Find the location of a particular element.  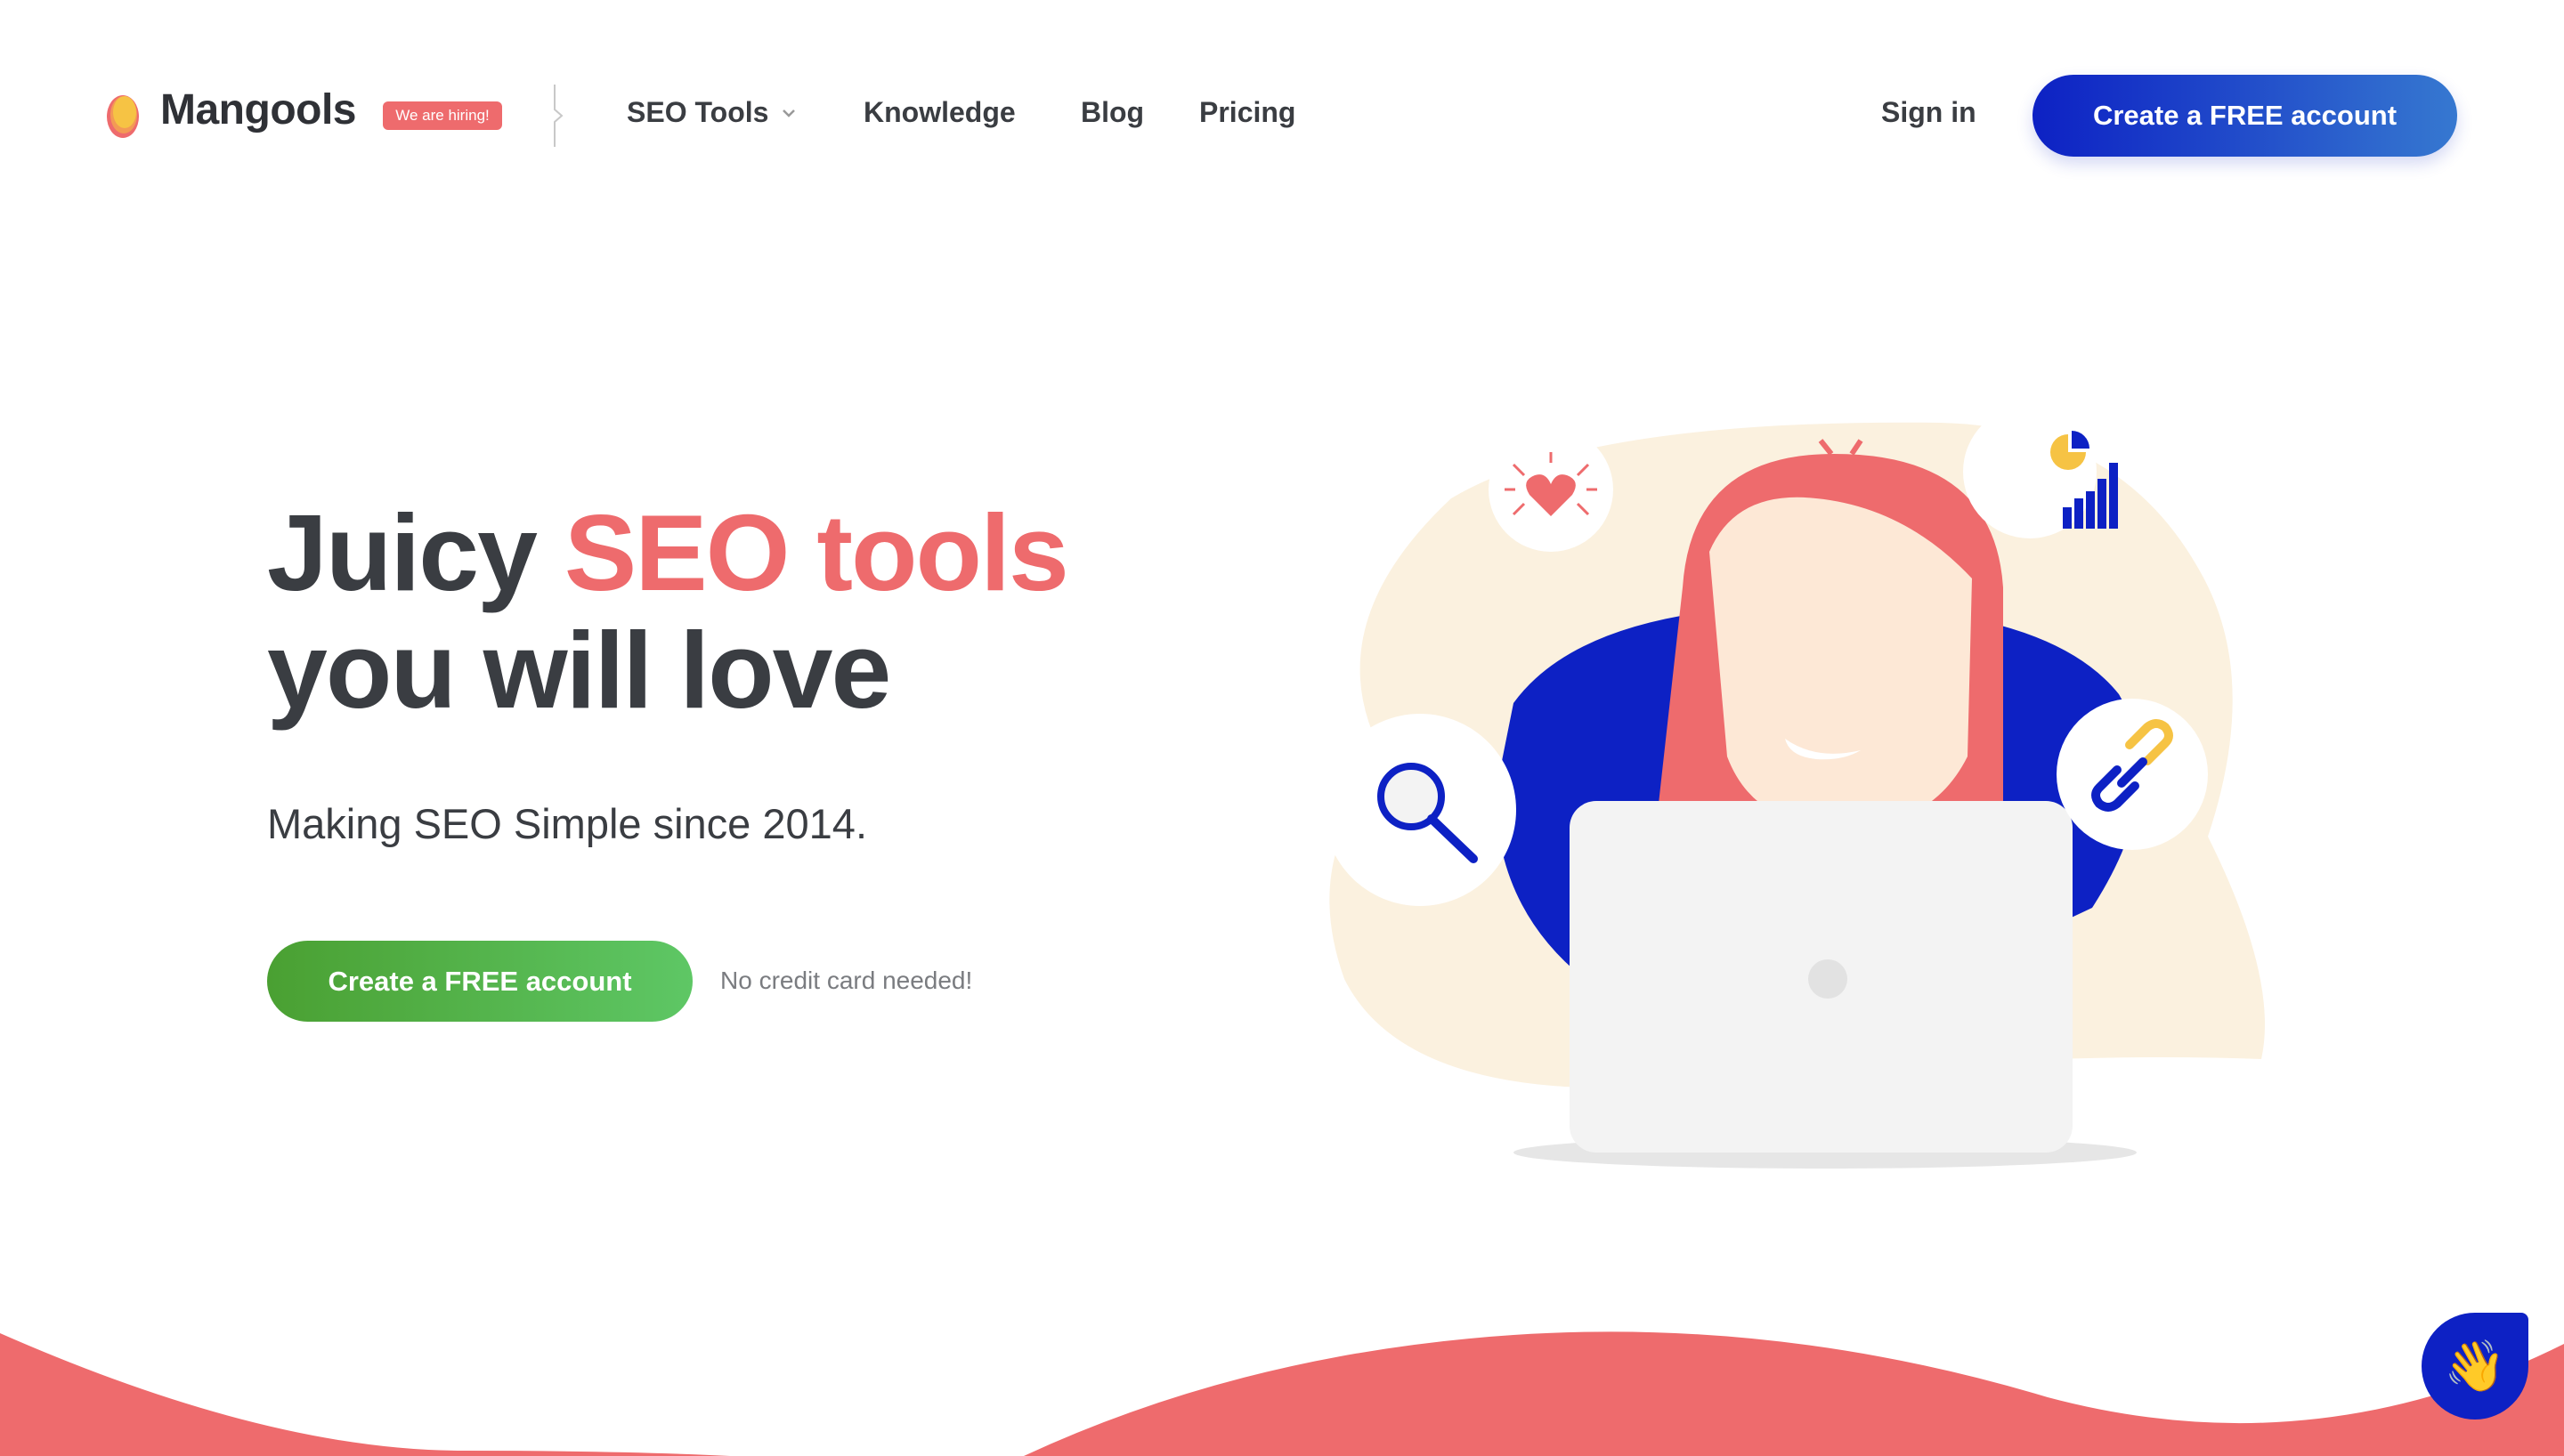

title-accent: SEO tools is located at coordinates (816, 552).